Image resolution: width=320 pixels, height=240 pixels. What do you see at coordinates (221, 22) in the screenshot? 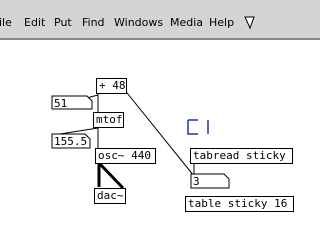
I see `menu-help: Help` at bounding box center [221, 22].